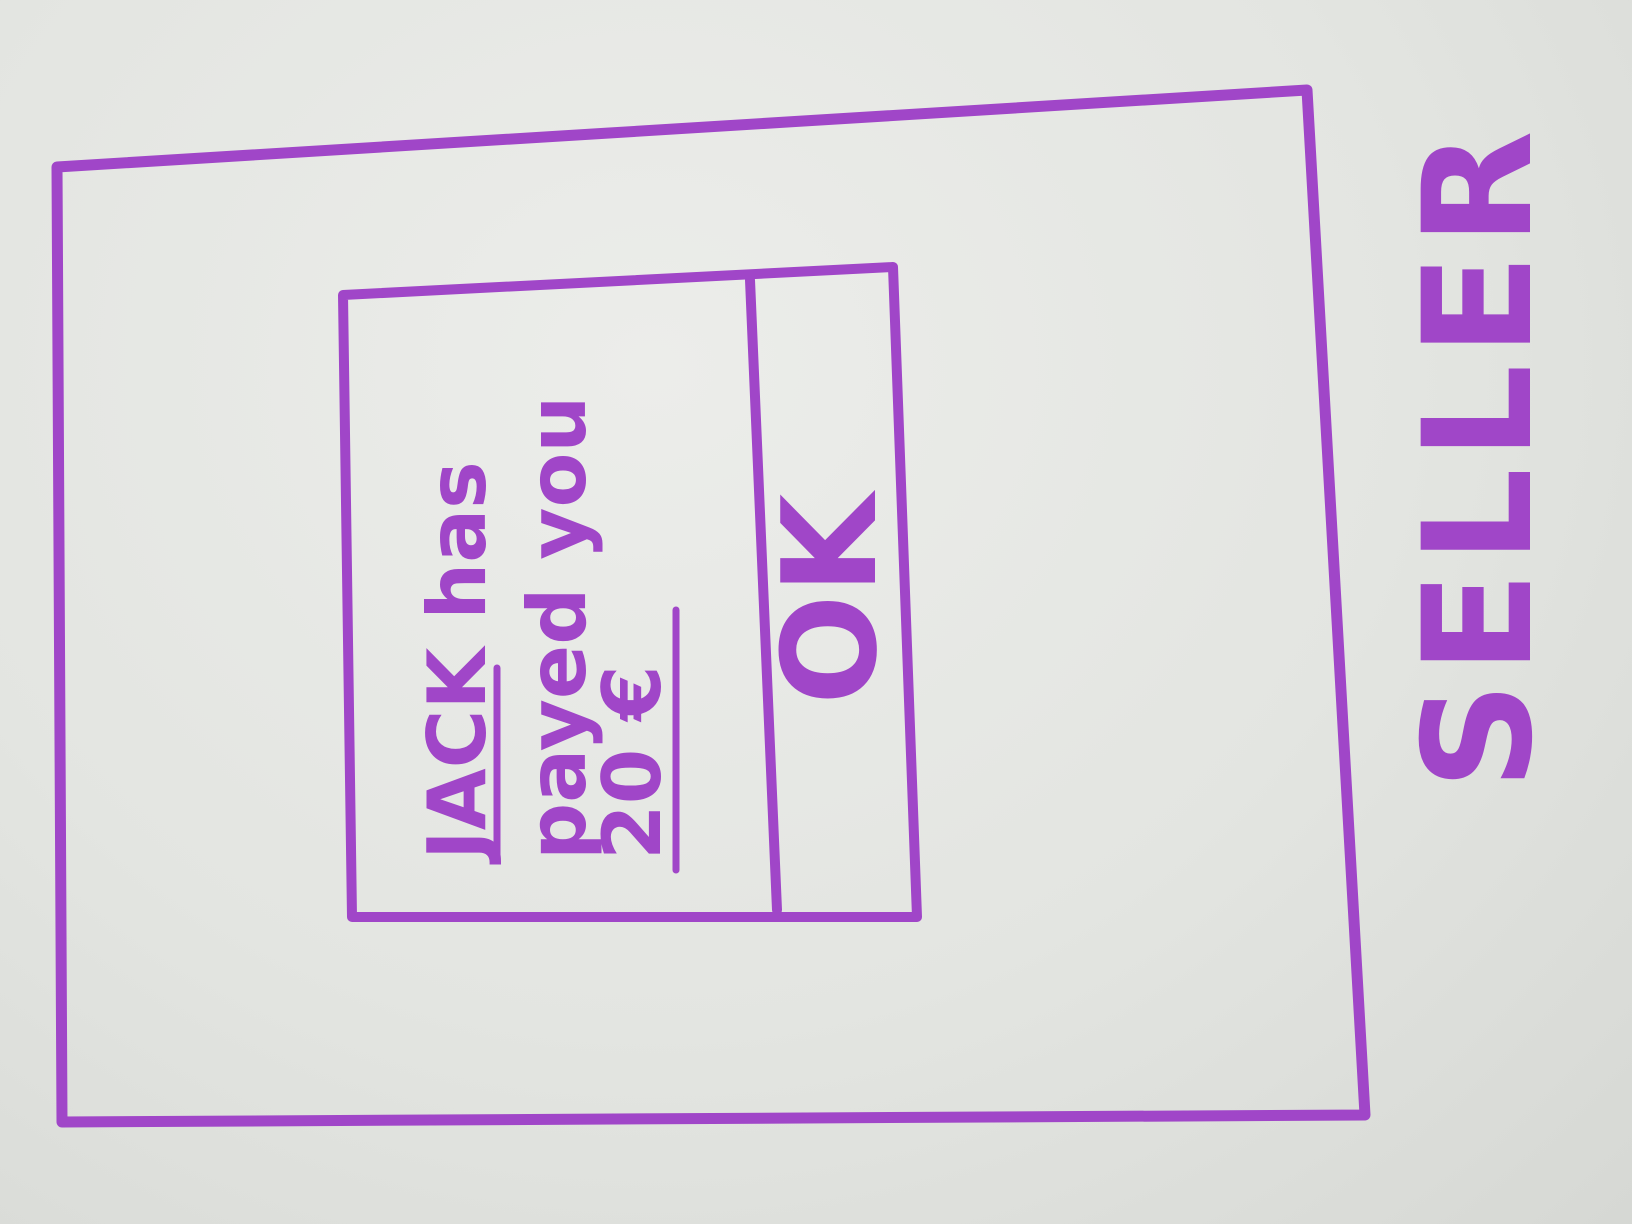  Describe the element at coordinates (632, 762) in the screenshot. I see `payment-amount: 20 €` at that location.